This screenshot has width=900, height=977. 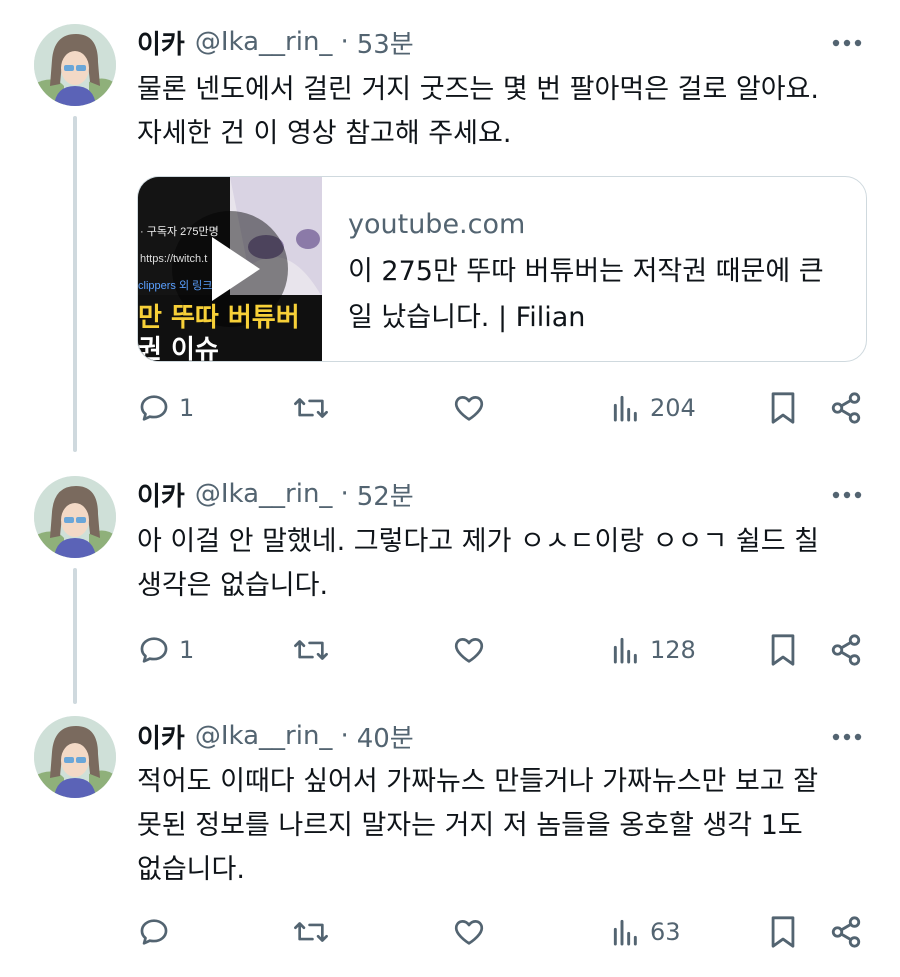 I want to click on card-title: 이 275만 뚜따 버튜버는 저작권 때문에 큰일 났습니다. | Filian, so click(x=586, y=294).